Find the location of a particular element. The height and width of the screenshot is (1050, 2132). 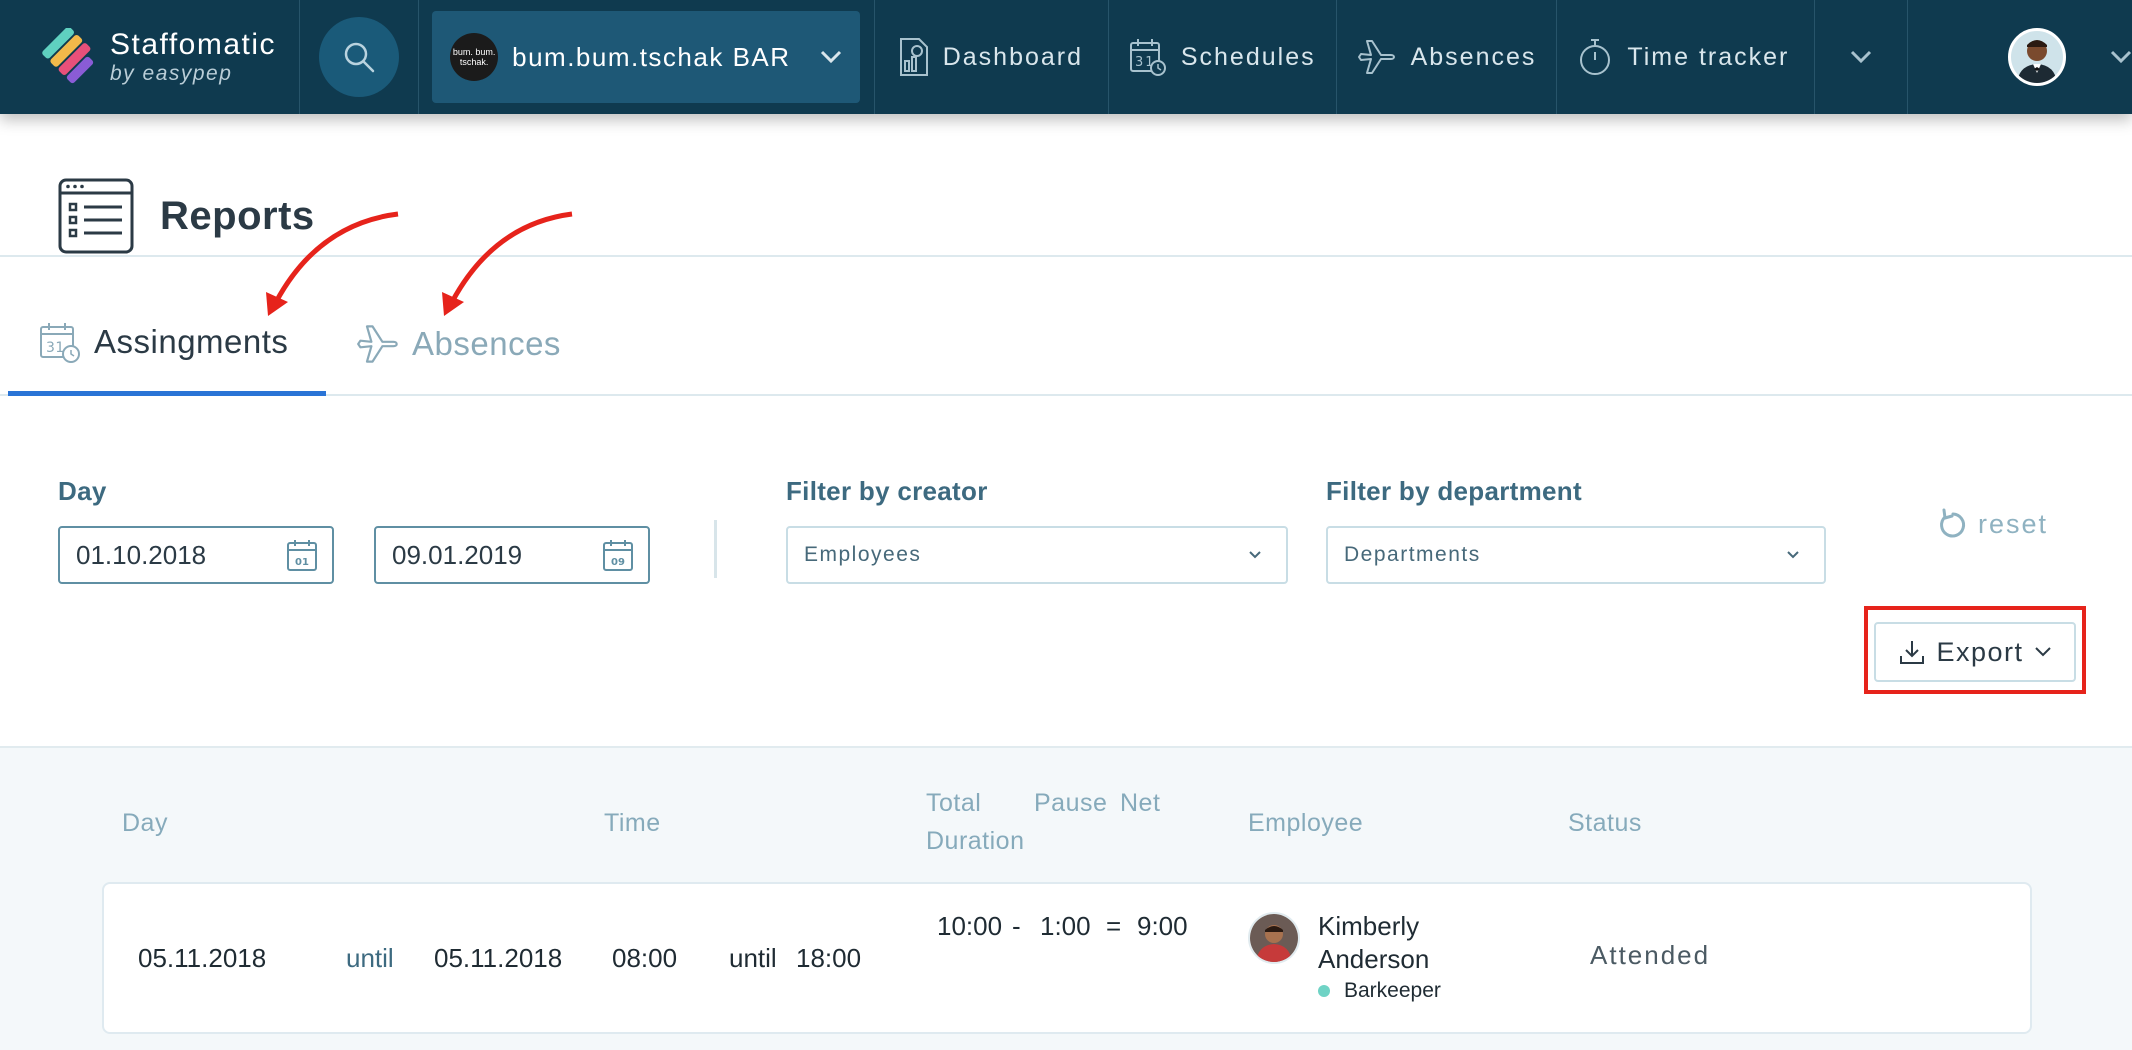

reset-button: reset is located at coordinates (1993, 524).